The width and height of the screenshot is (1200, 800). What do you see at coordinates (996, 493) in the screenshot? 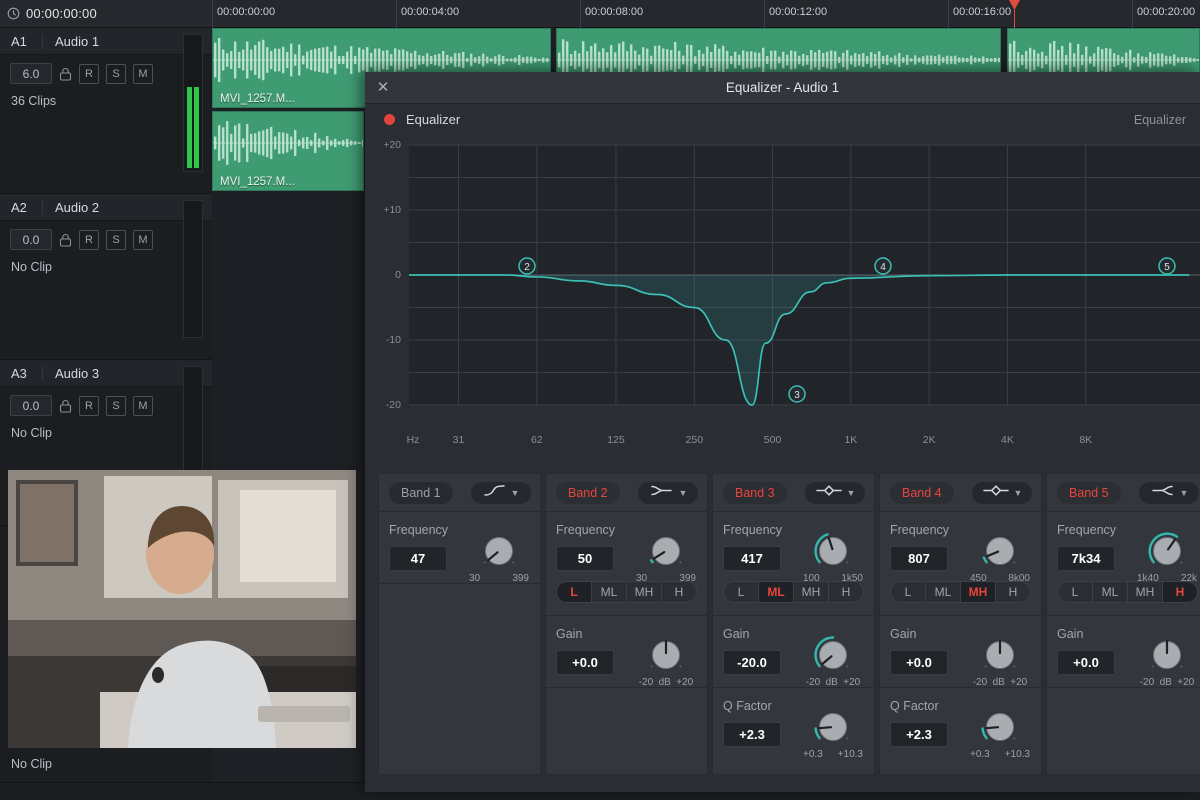
I see `bell-filter-icon` at bounding box center [996, 493].